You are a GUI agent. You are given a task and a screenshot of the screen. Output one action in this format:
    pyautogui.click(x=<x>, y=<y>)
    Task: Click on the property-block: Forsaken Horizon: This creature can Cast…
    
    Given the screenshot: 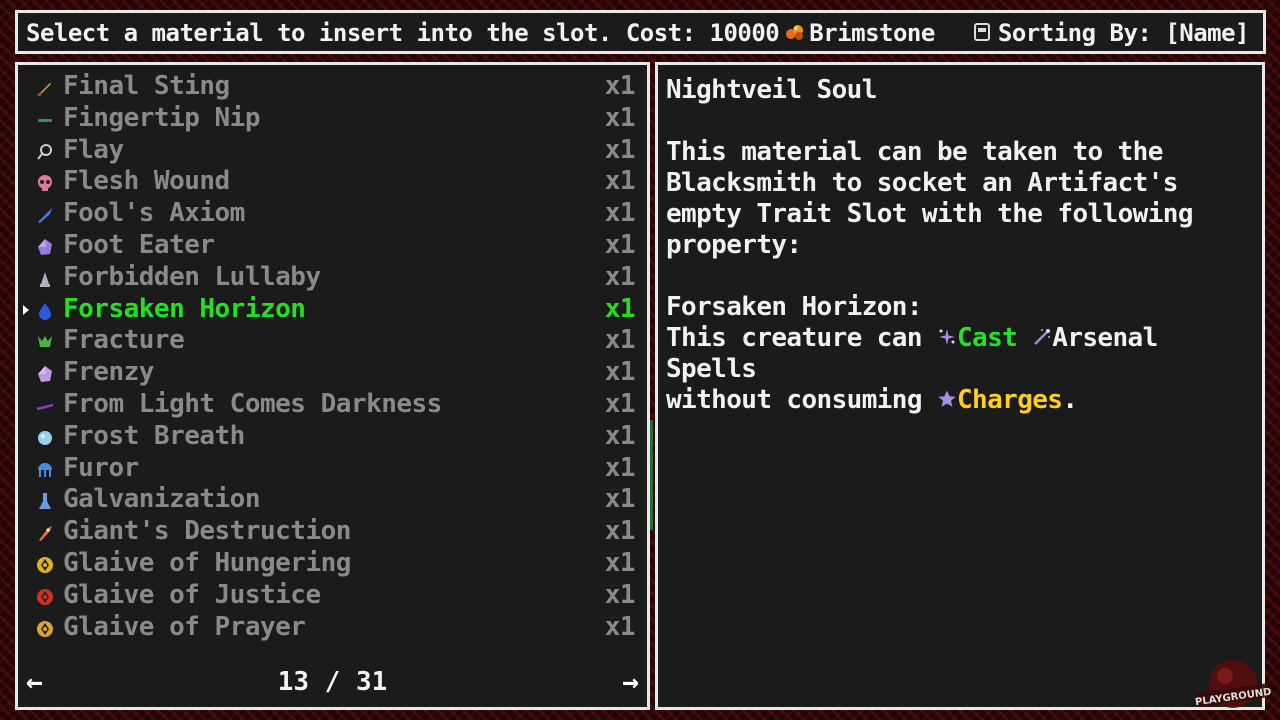 What is the action you would take?
    pyautogui.click(x=959, y=354)
    